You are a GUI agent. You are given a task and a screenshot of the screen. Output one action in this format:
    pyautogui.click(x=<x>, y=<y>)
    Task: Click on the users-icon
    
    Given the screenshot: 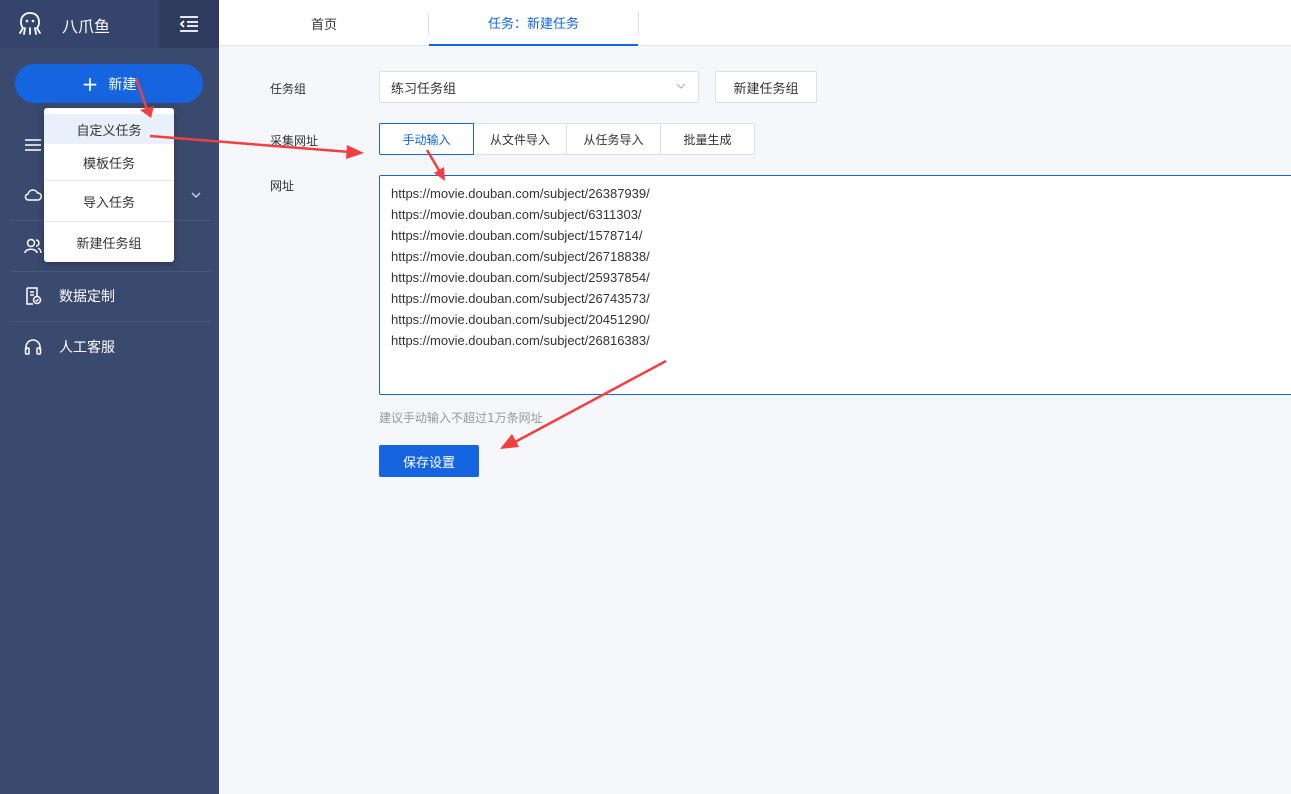 What is the action you would take?
    pyautogui.click(x=33, y=246)
    